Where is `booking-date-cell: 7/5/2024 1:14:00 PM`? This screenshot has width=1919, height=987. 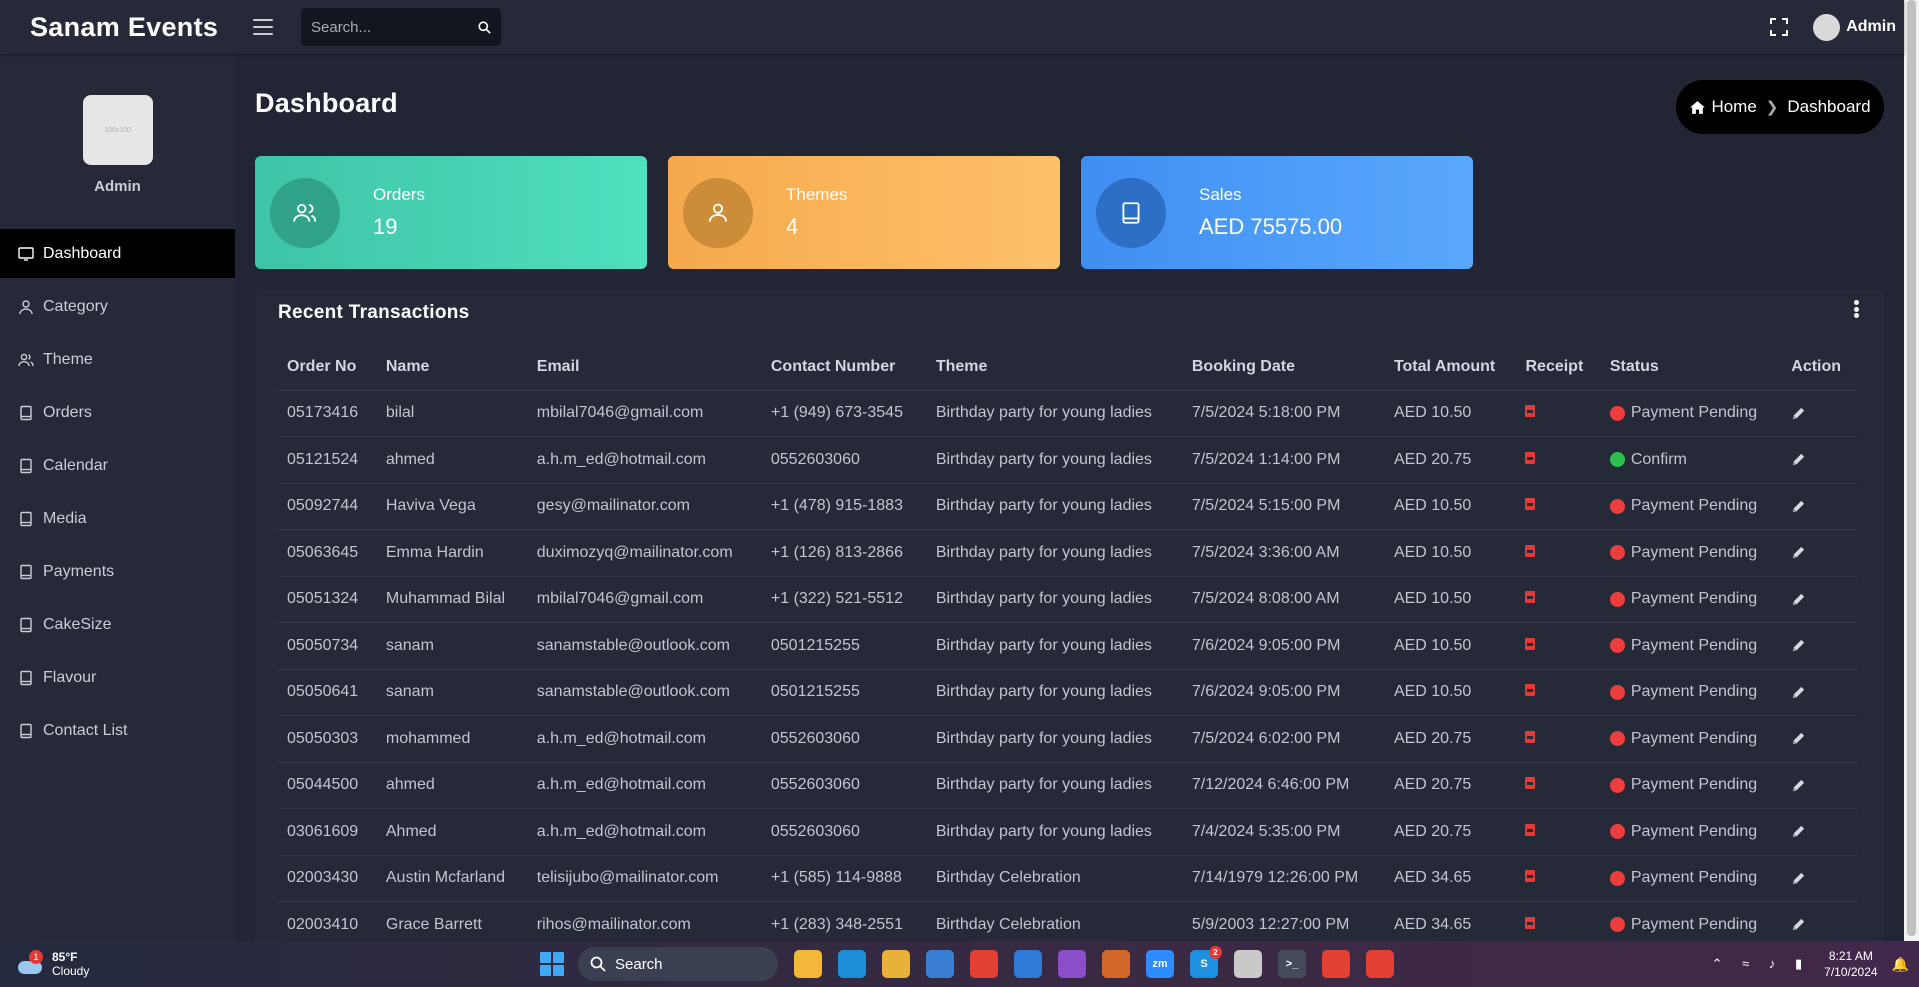 booking-date-cell: 7/5/2024 1:14:00 PM is located at coordinates (1282, 460).